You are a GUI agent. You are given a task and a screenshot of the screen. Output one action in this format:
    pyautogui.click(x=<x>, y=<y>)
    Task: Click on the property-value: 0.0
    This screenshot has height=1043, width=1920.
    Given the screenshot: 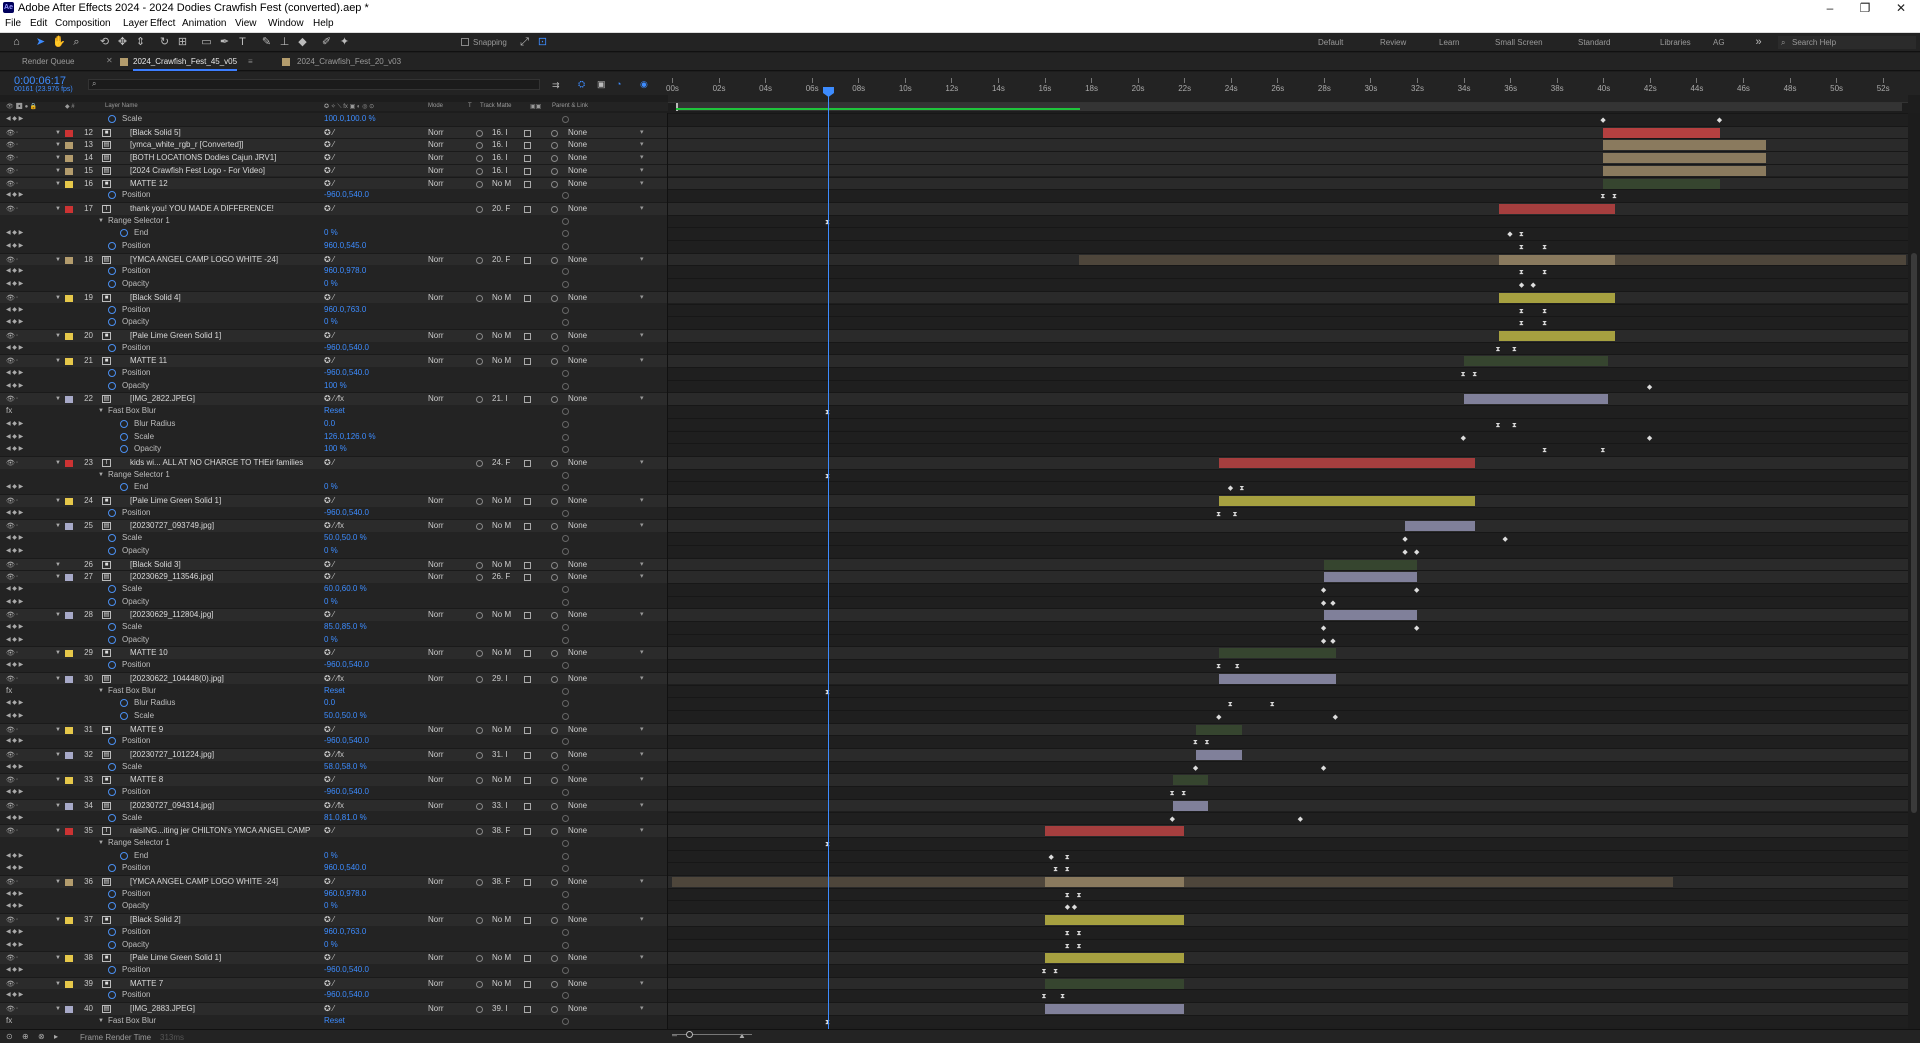 What is the action you would take?
    pyautogui.click(x=329, y=424)
    